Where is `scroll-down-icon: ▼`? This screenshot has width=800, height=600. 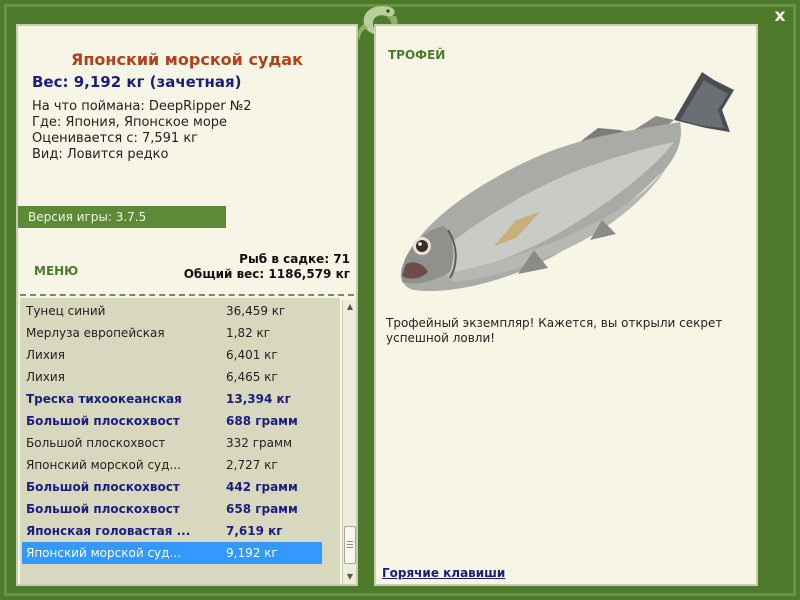 scroll-down-icon: ▼ is located at coordinates (350, 577).